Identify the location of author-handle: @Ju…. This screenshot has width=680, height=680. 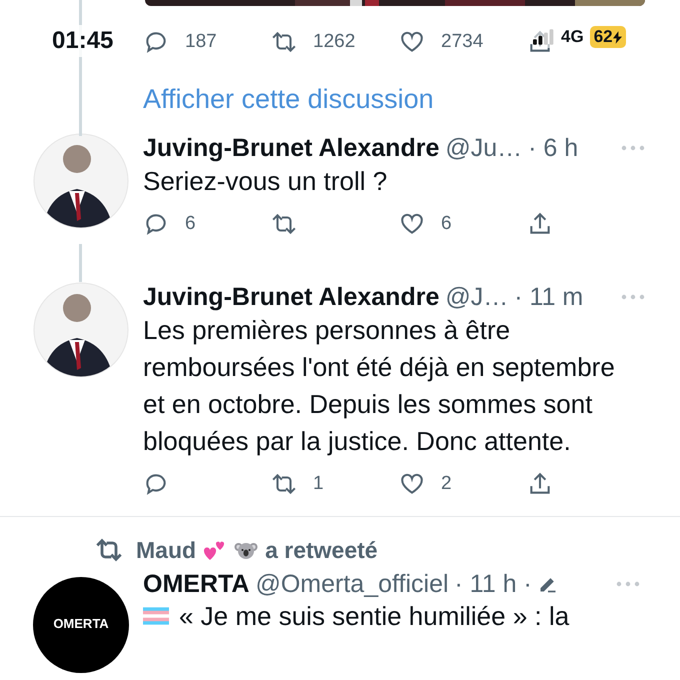
(483, 148).